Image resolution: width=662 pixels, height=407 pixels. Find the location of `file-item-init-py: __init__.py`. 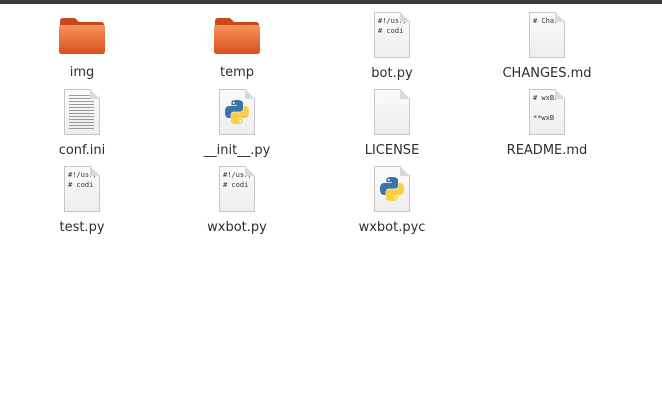

file-item-init-py: __init__.py is located at coordinates (237, 122).